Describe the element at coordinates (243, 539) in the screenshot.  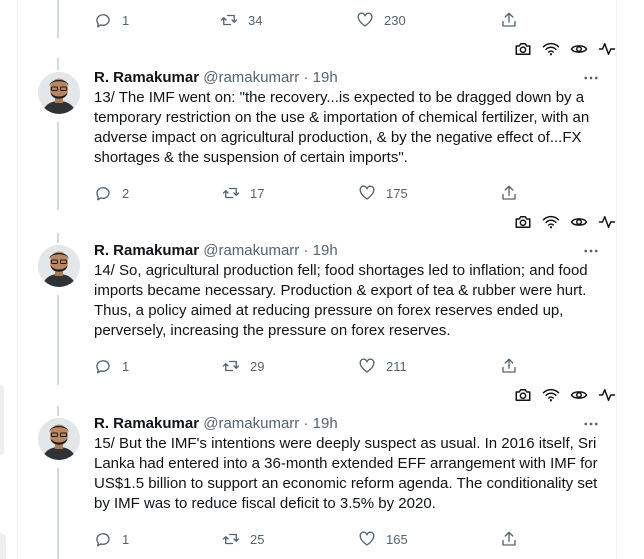
I see `retweet-button: 25` at that location.